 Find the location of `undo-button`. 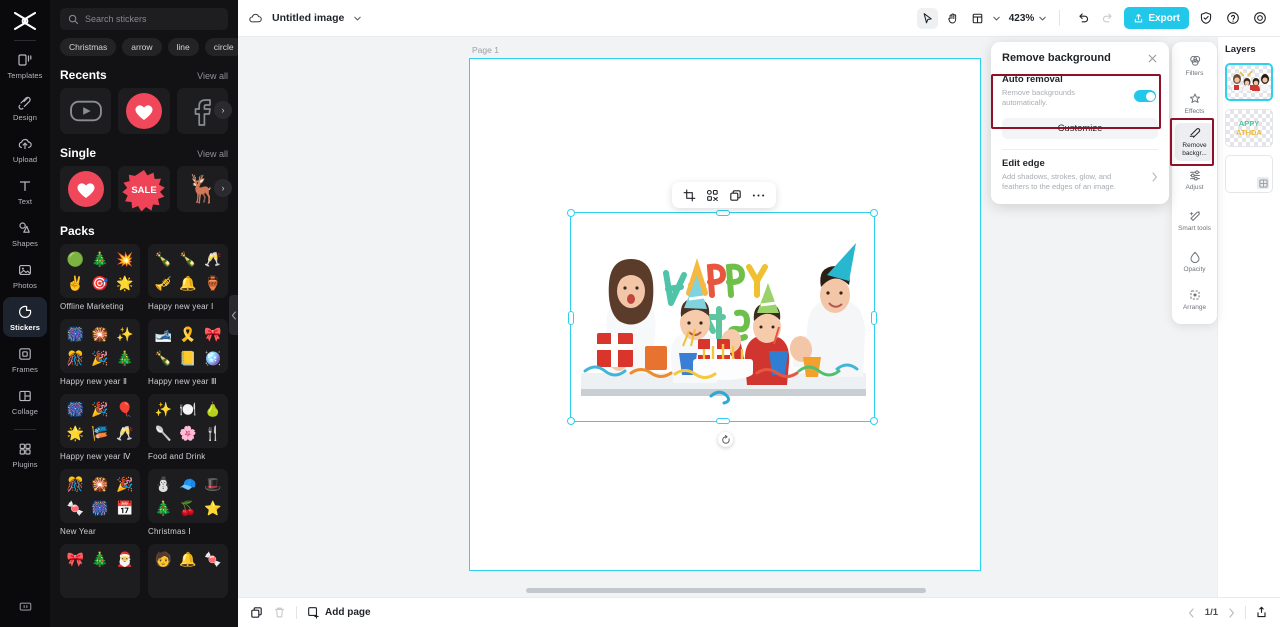

undo-button is located at coordinates (1082, 18).